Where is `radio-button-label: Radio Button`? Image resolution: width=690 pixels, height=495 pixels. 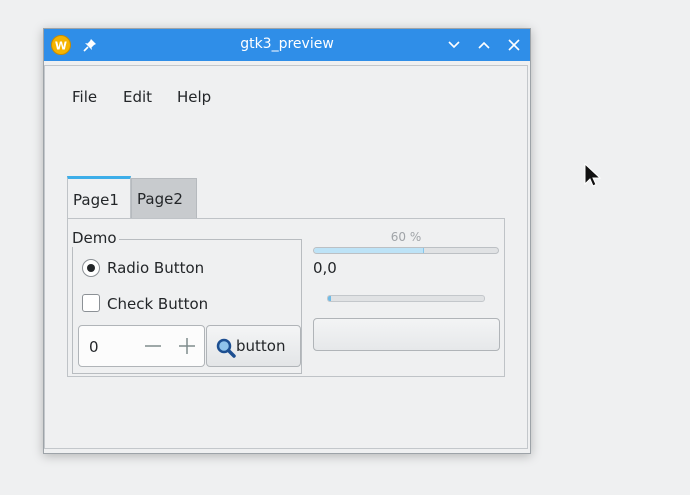
radio-button-label: Radio Button is located at coordinates (155, 268).